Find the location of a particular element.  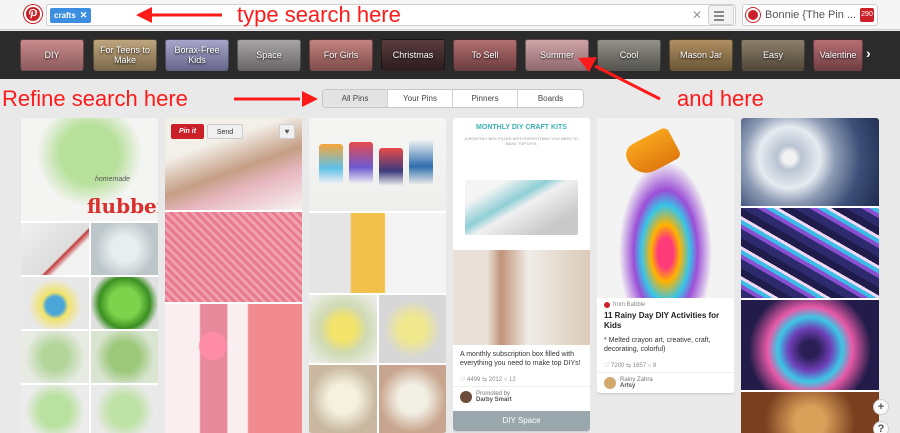

attribution-text: Rainy Zahra Artsy is located at coordinates (636, 383).